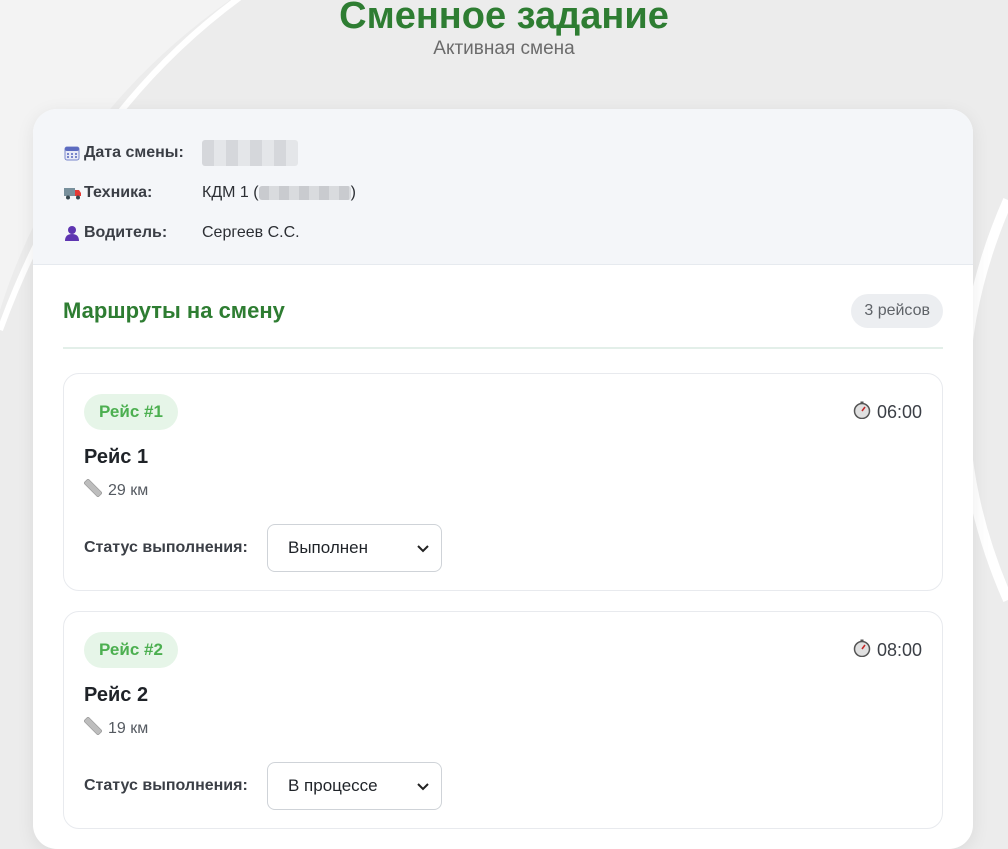  What do you see at coordinates (503, 650) in the screenshot?
I see `trip-header: Рейс #2 08:00` at bounding box center [503, 650].